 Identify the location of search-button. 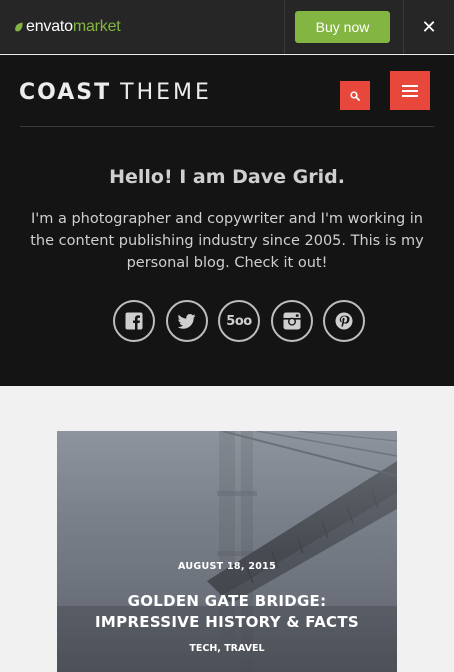
(355, 95).